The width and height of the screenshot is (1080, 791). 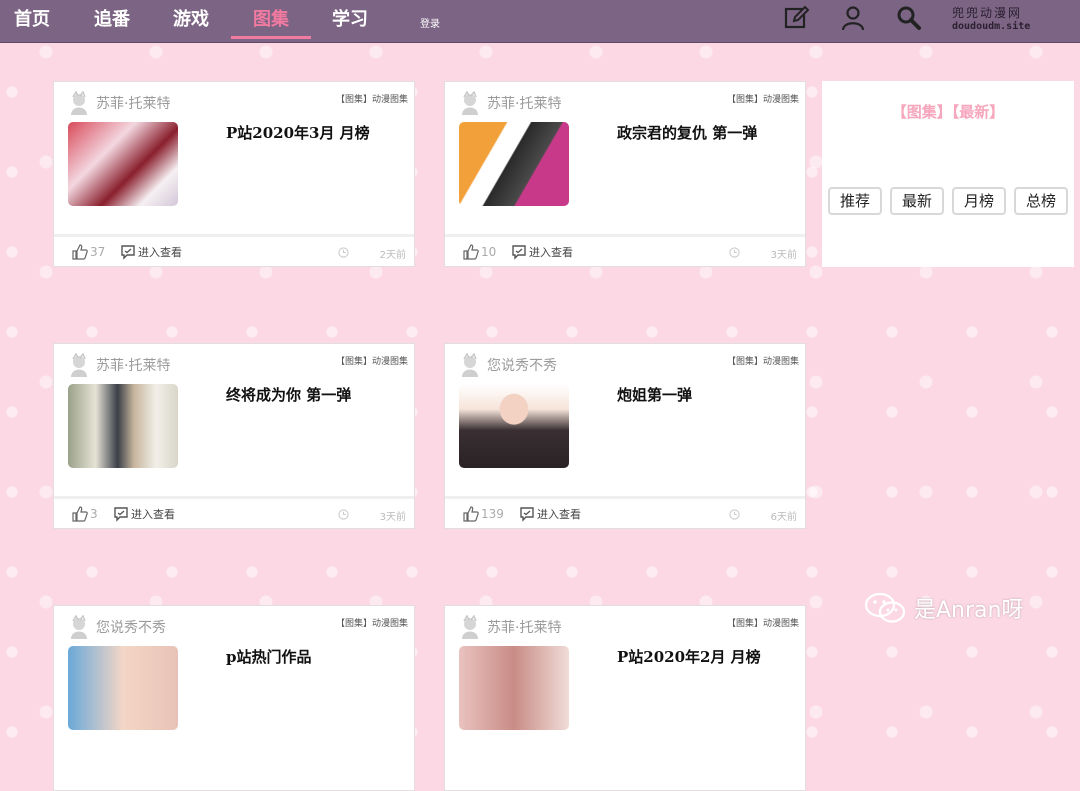 I want to click on user-icon, so click(x=853, y=18).